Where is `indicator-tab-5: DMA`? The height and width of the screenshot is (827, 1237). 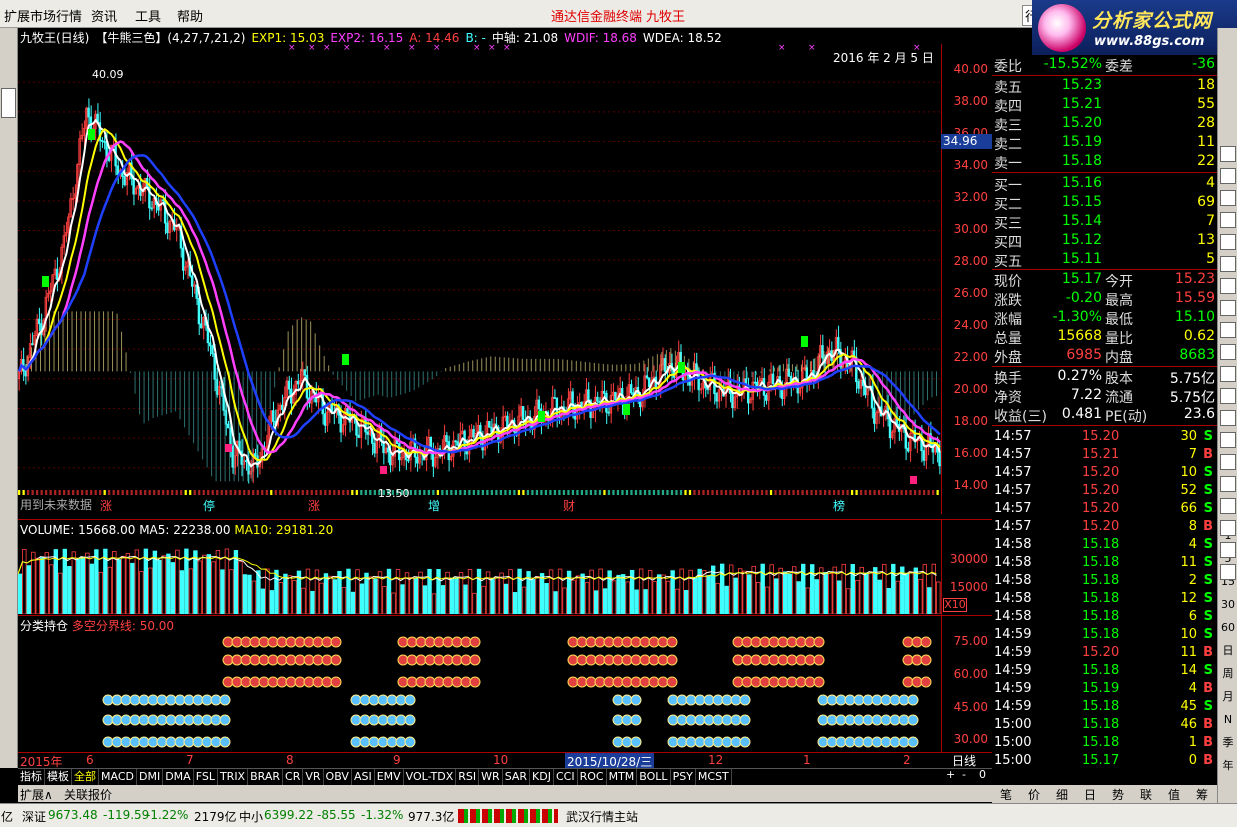 indicator-tab-5: DMA is located at coordinates (178, 777).